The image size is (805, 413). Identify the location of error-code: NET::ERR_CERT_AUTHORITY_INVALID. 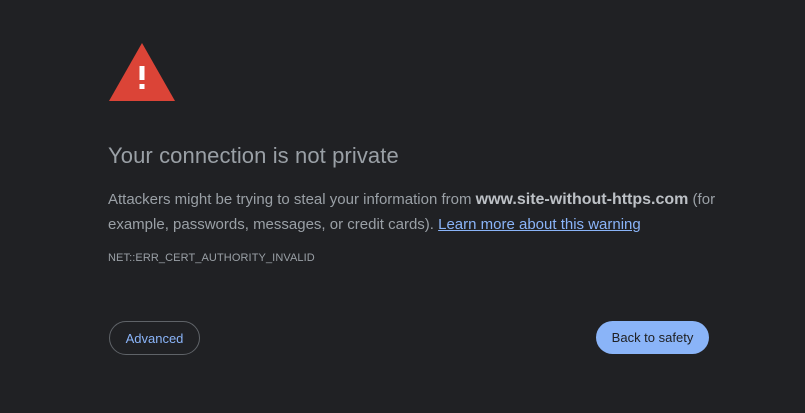
(211, 258).